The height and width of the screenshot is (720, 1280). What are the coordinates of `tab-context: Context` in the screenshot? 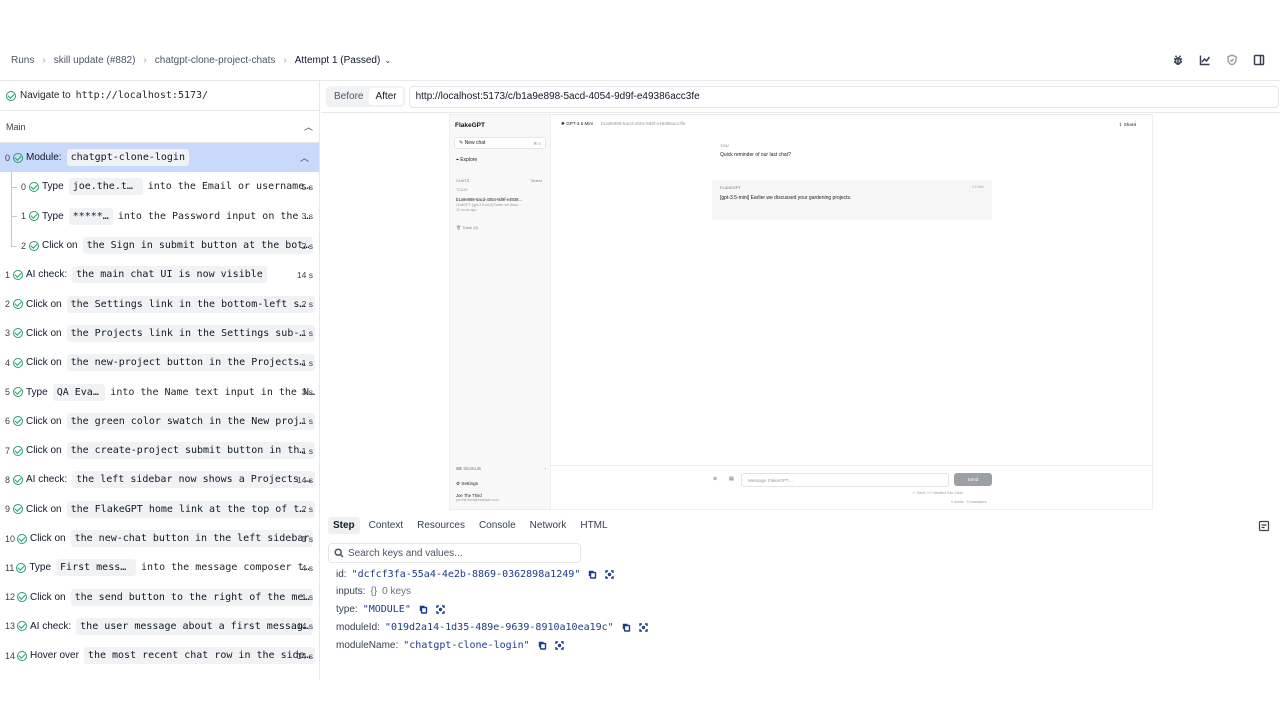 It's located at (386, 525).